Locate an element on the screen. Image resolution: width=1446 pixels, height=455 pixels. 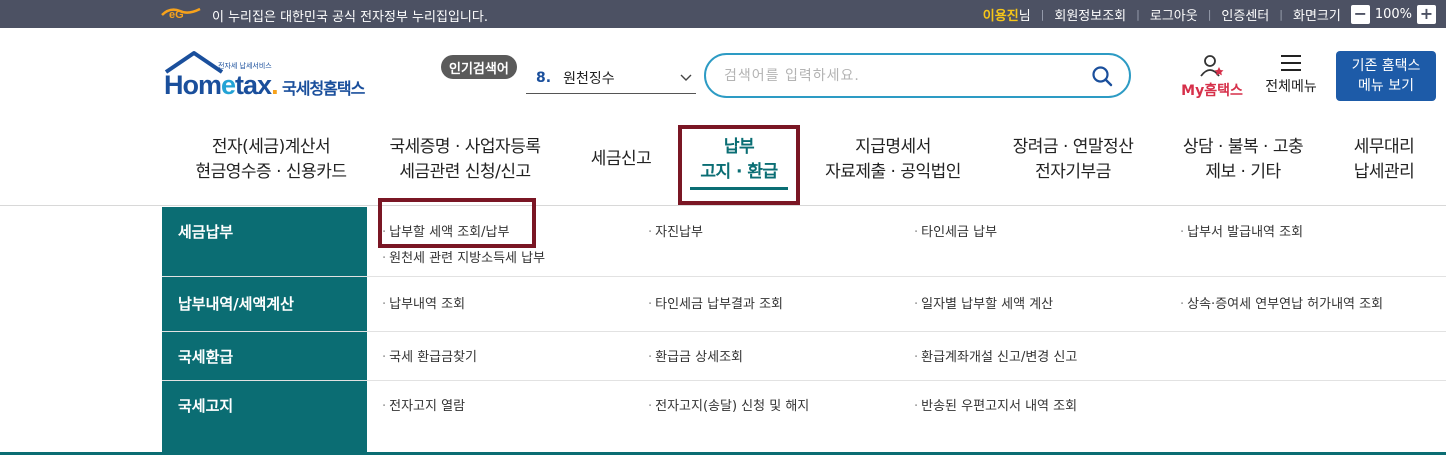
nav-incentive: 장려금 · 연말정산 전자기부금 is located at coordinates (1073, 160).